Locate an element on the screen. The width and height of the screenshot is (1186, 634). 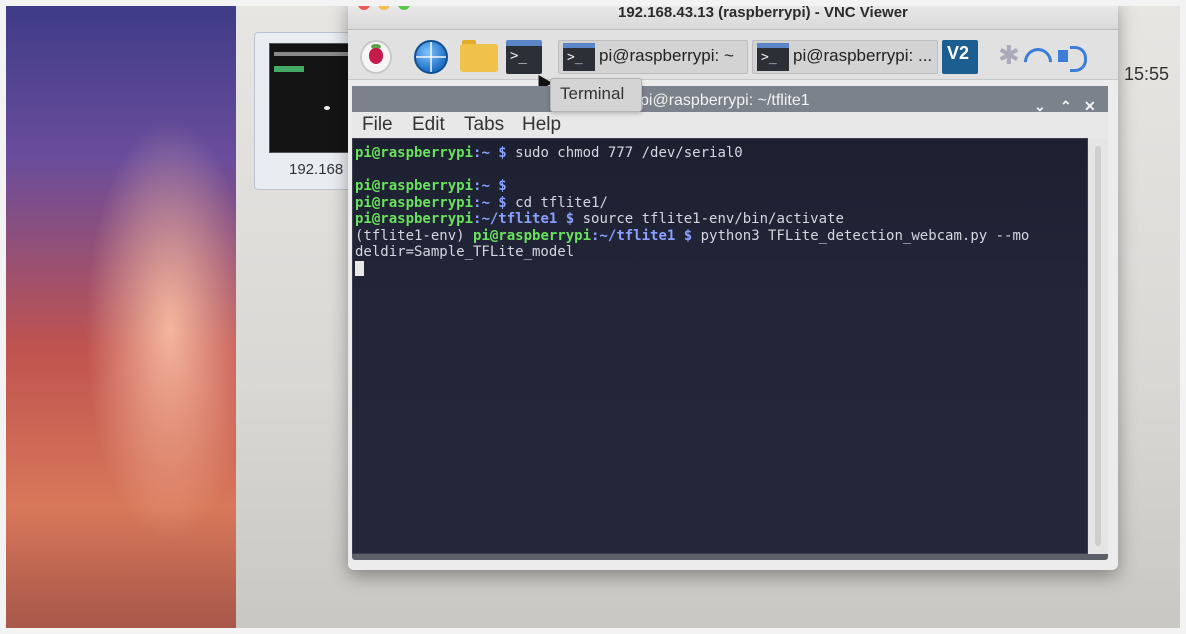
minimize-window-button is located at coordinates (384, 5).